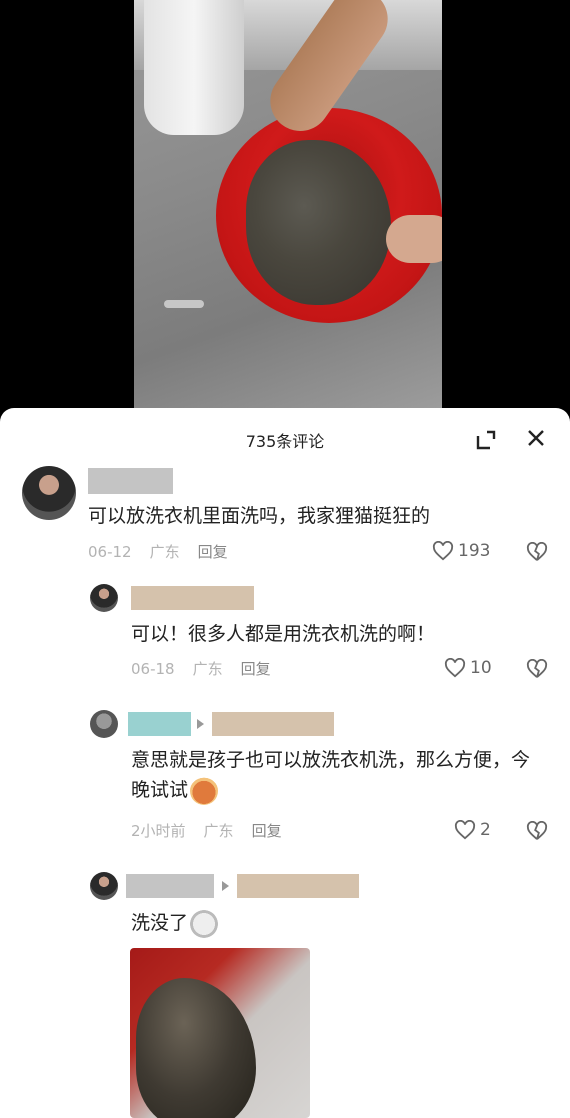 The image size is (570, 1118). What do you see at coordinates (196, 1048) in the screenshot?
I see `photo-cat` at bounding box center [196, 1048].